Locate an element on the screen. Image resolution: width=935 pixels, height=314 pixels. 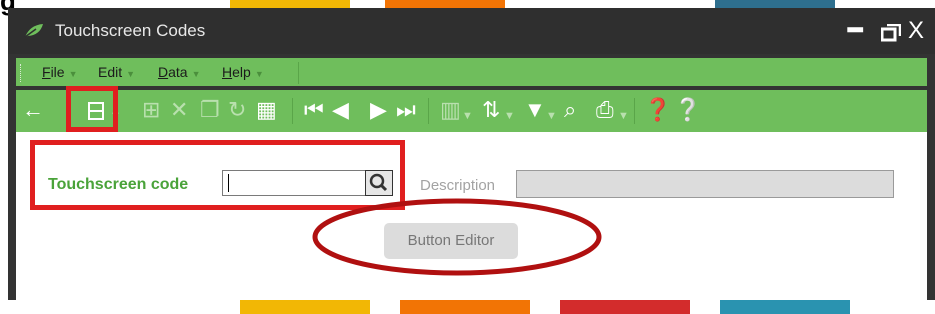
last-record-icon: ⏭ is located at coordinates (406, 110).